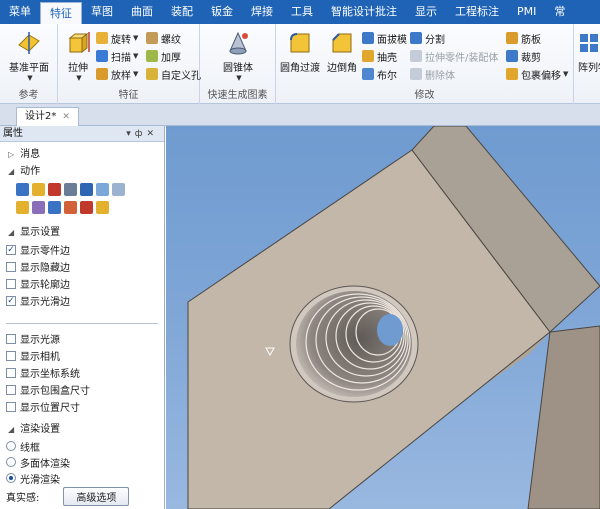 The height and width of the screenshot is (509, 600). I want to click on radio-faceted-render: 多面体渲染, so click(82, 462).